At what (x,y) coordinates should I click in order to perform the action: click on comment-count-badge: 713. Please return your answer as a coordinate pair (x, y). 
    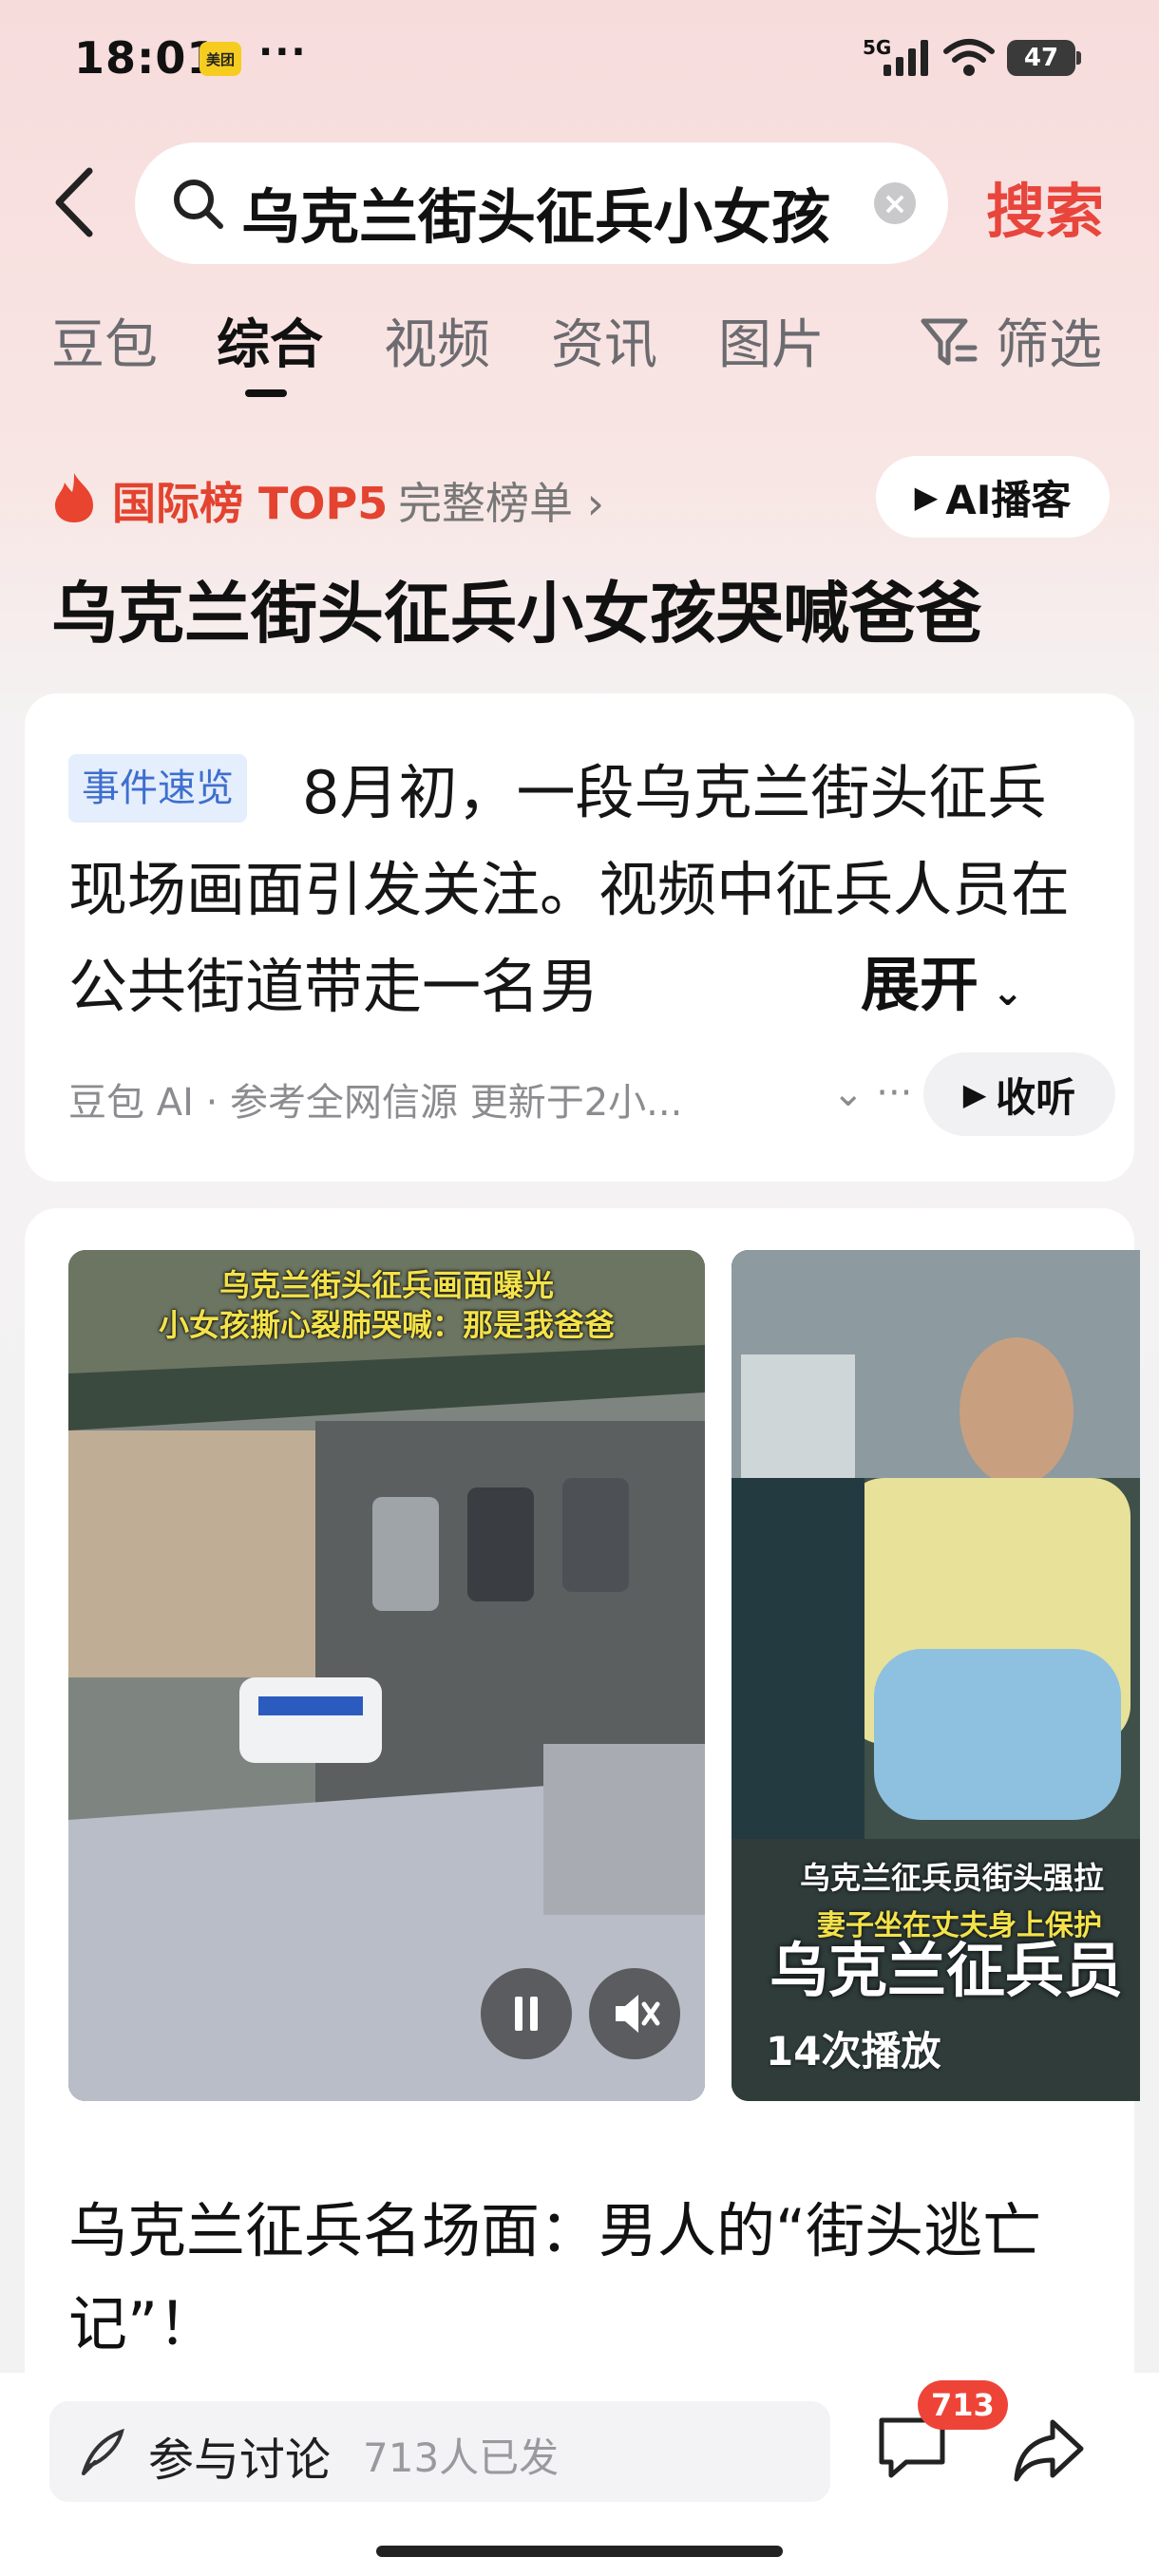
    Looking at the image, I should click on (963, 2405).